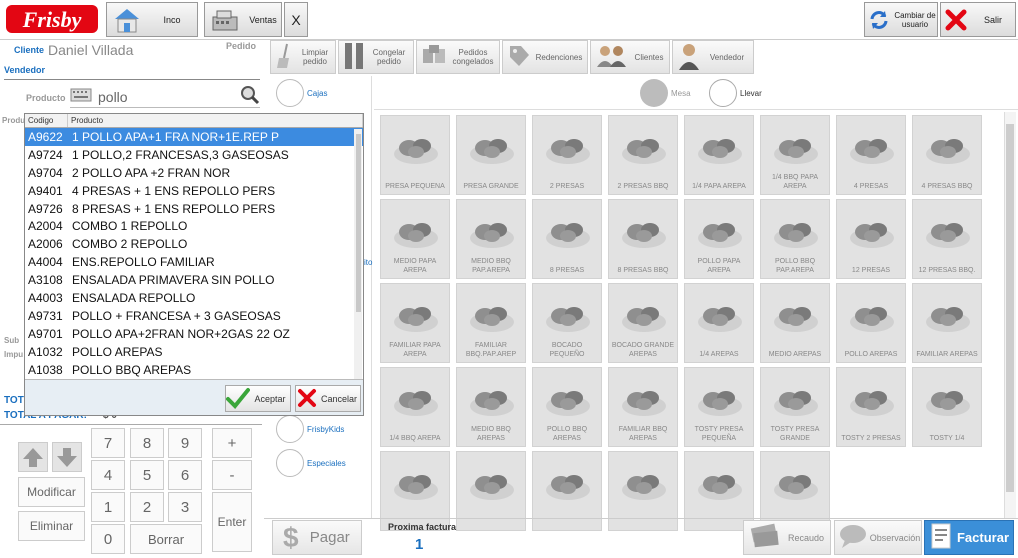  Describe the element at coordinates (51, 492) in the screenshot. I see `modificar-button: Modificar` at that location.